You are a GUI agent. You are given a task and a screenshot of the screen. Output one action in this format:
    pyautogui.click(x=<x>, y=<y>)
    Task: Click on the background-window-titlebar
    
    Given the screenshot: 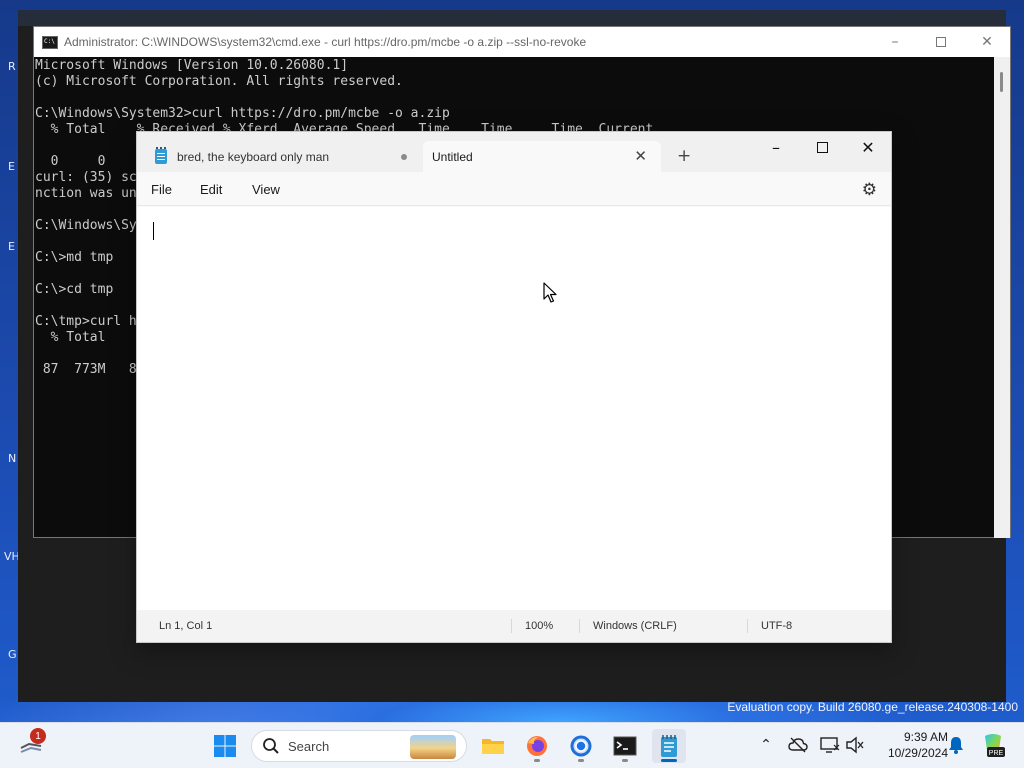 What is the action you would take?
    pyautogui.click(x=512, y=18)
    